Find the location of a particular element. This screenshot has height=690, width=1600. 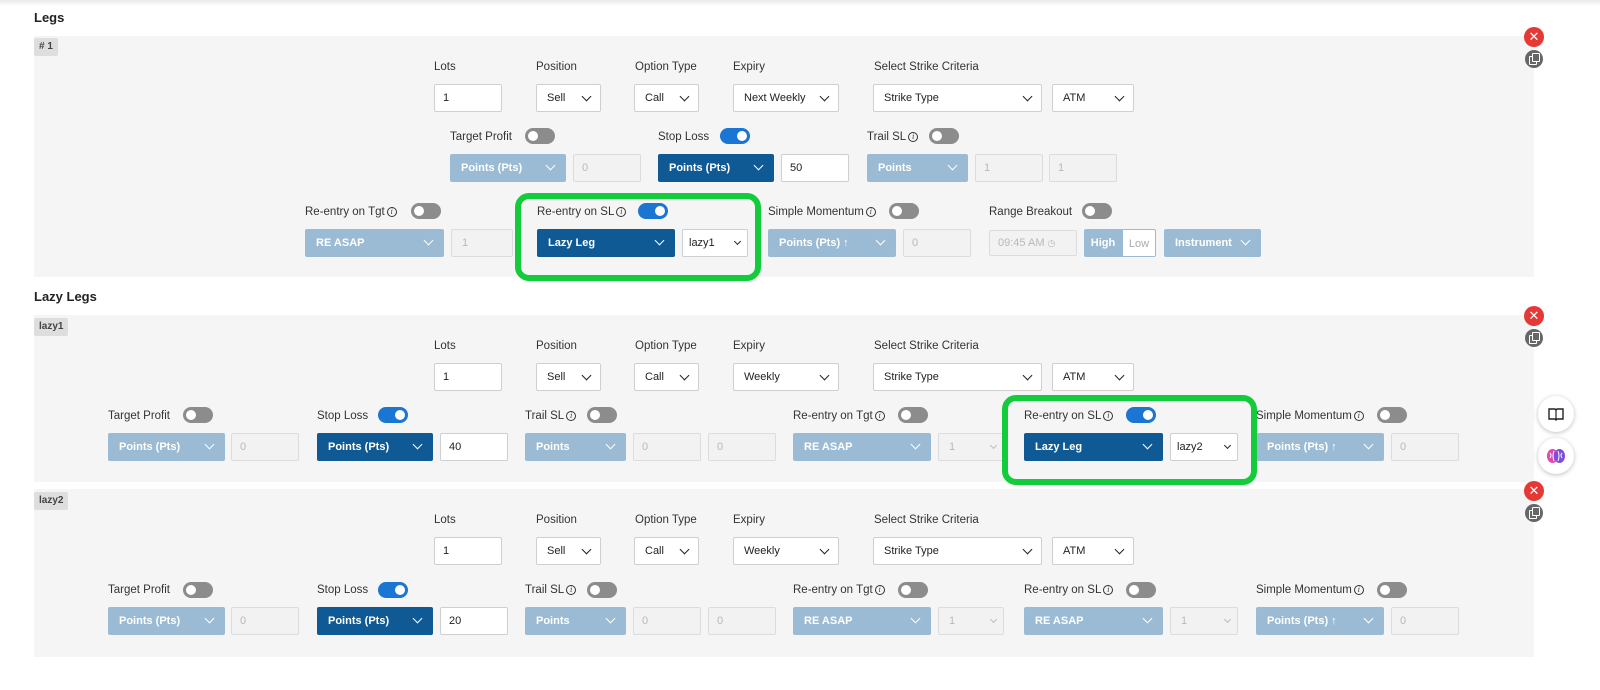

lazy1-trail-sl-value-2: 0 is located at coordinates (742, 447).